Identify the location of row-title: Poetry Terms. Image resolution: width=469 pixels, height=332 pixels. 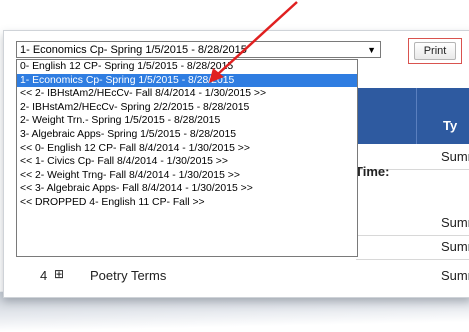
(128, 275).